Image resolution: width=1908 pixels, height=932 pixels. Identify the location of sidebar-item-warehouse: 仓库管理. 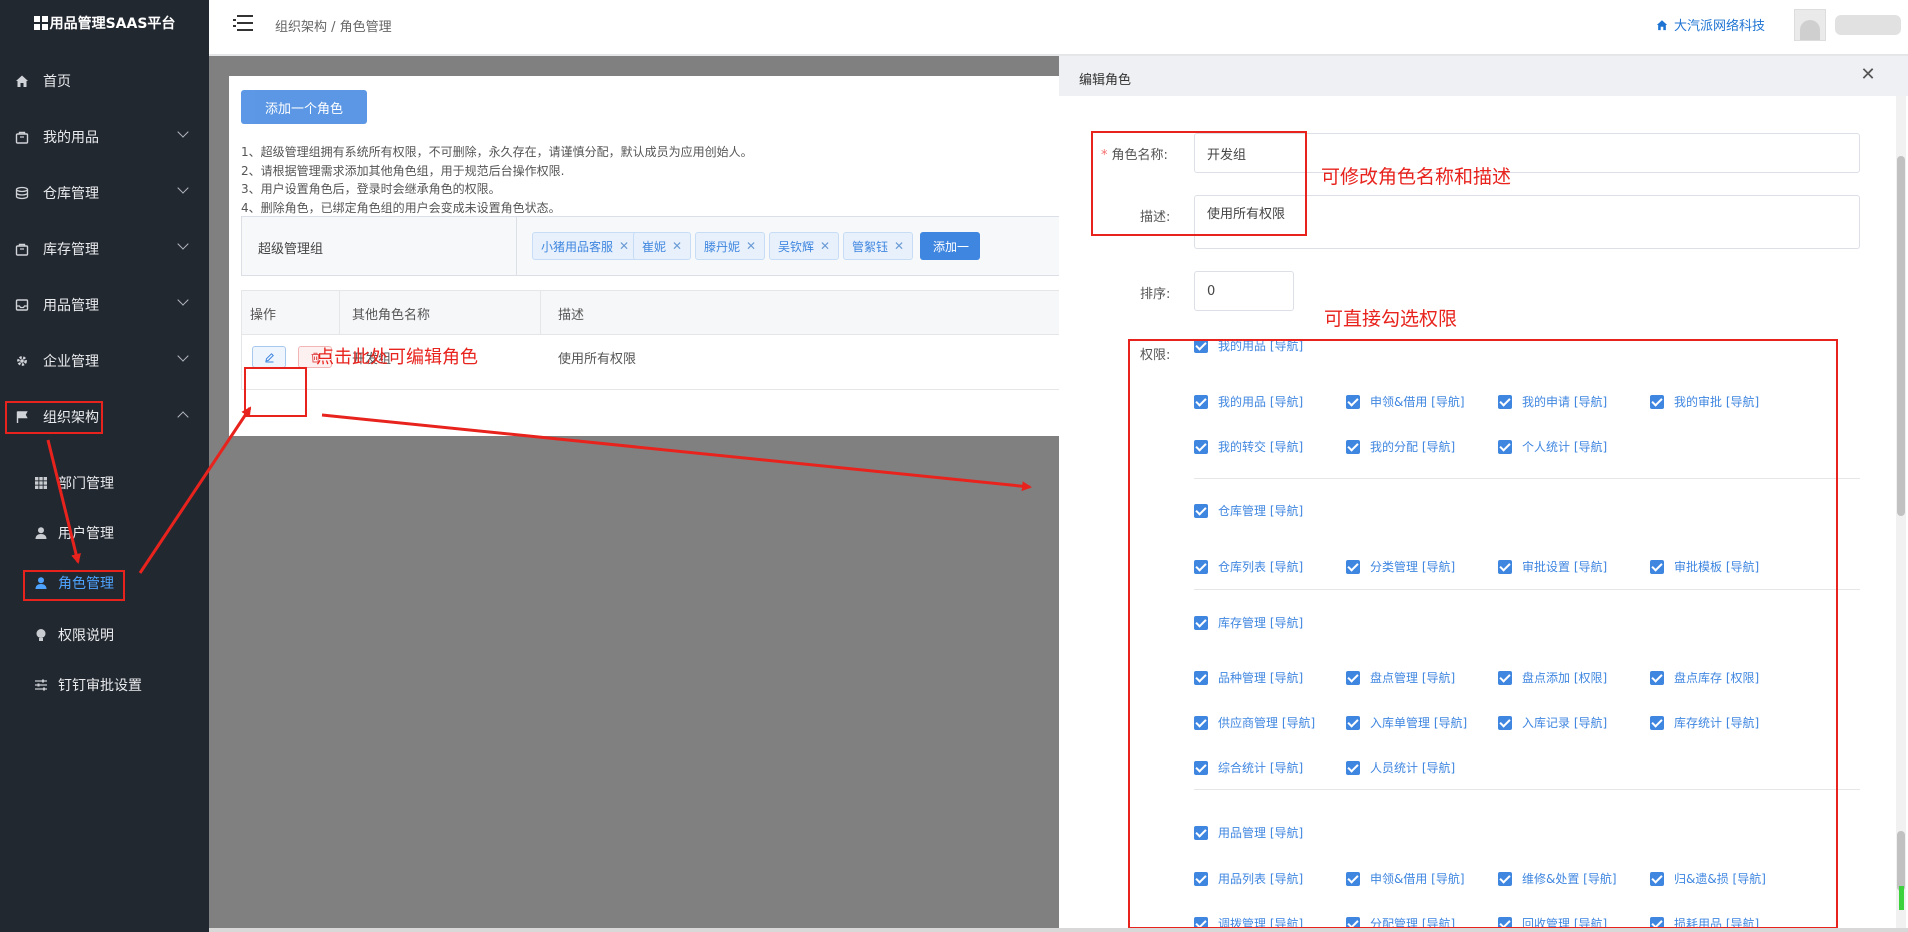
(104, 193).